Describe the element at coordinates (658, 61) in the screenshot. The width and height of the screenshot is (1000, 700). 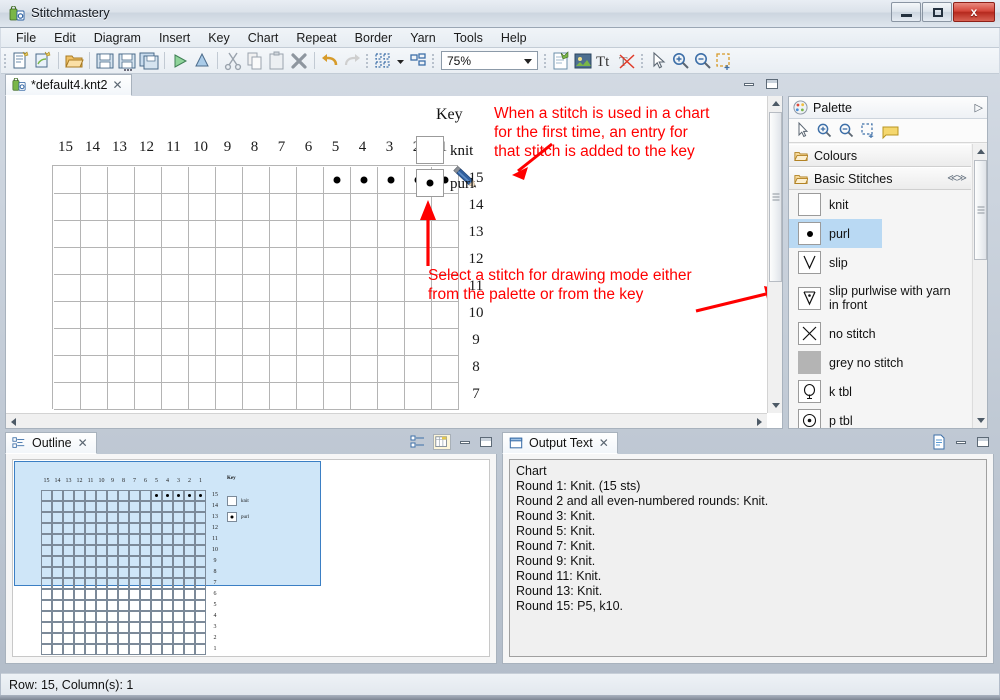
I see `select-icon` at that location.